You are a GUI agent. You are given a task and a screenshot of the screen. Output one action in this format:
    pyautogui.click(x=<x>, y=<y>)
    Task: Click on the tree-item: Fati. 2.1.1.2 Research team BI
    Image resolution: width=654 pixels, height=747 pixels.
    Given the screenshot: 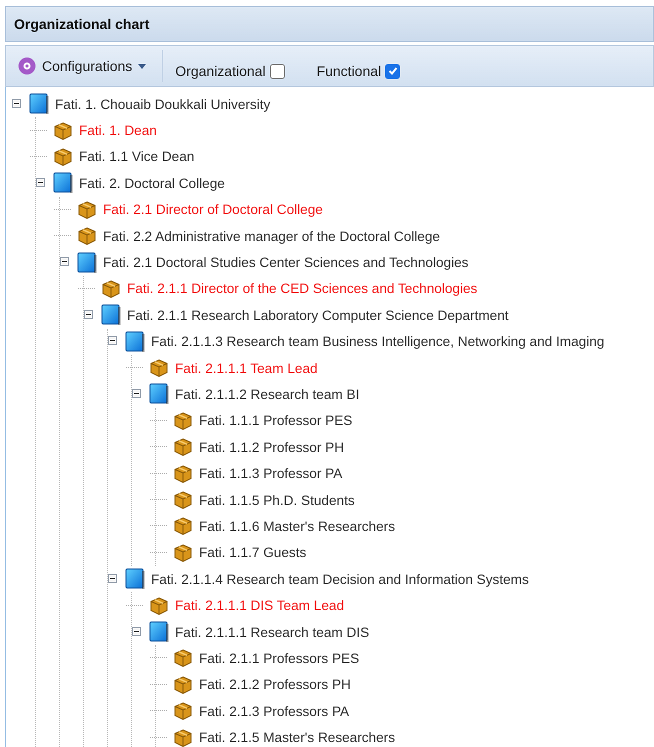 What is the action you would take?
    pyautogui.click(x=267, y=394)
    